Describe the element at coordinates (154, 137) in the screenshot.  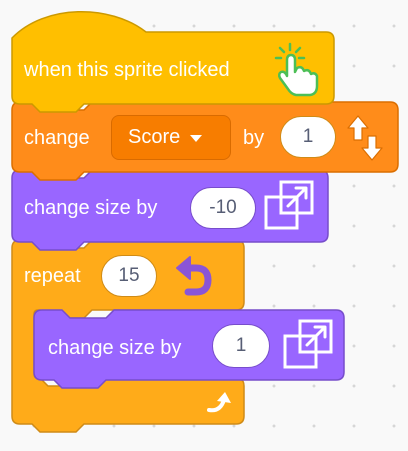
I see `variable-name: Score` at that location.